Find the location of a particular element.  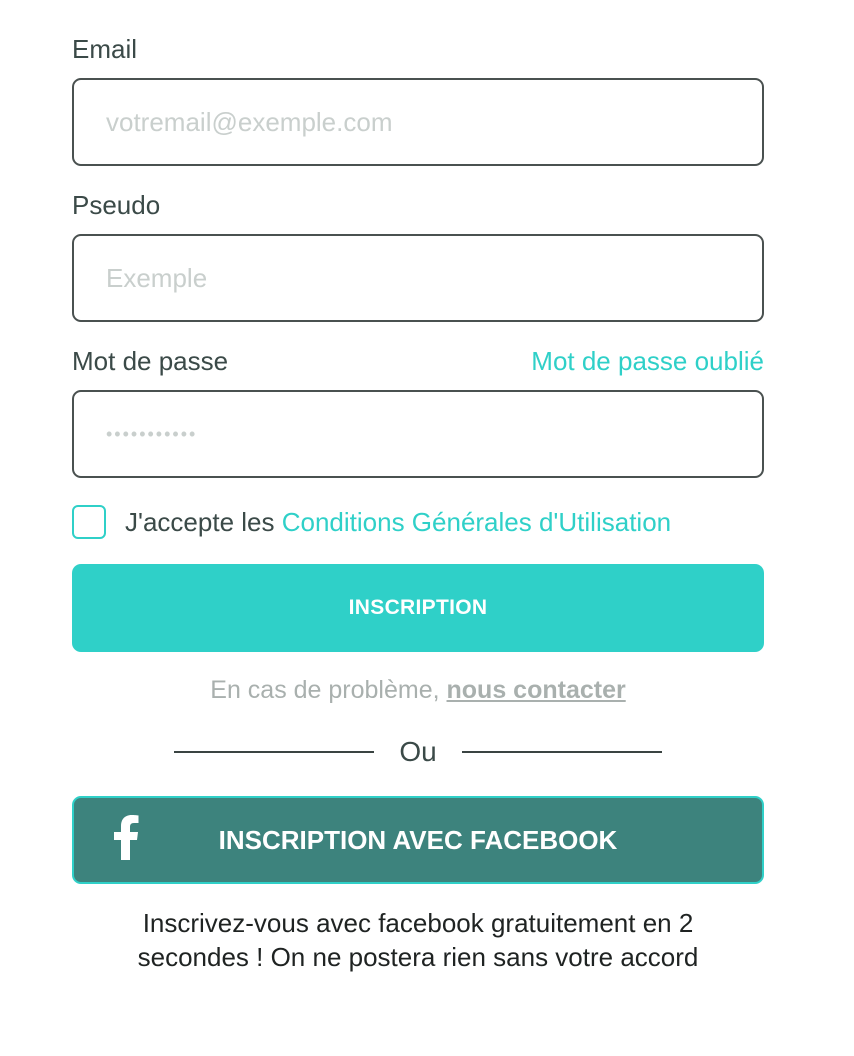

help-text: En cas de problème, nous contacter is located at coordinates (418, 690).